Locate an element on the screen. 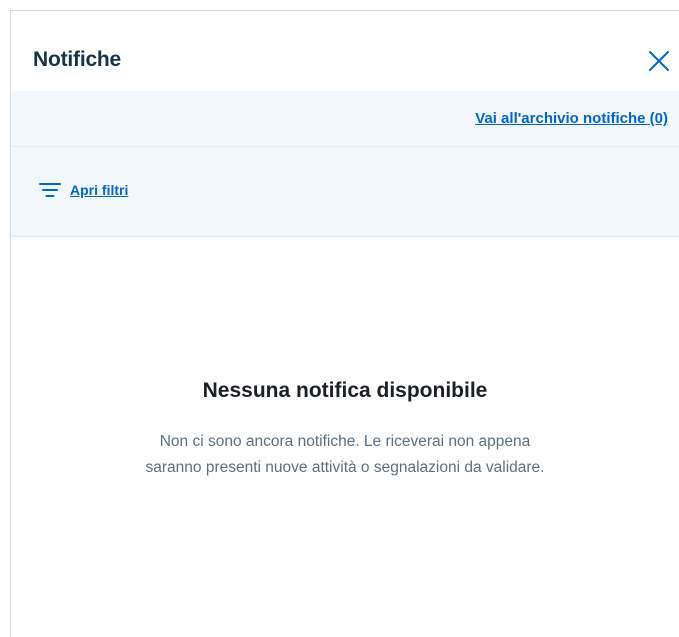 The height and width of the screenshot is (637, 679). panel-title: Notifiche is located at coordinates (77, 59).